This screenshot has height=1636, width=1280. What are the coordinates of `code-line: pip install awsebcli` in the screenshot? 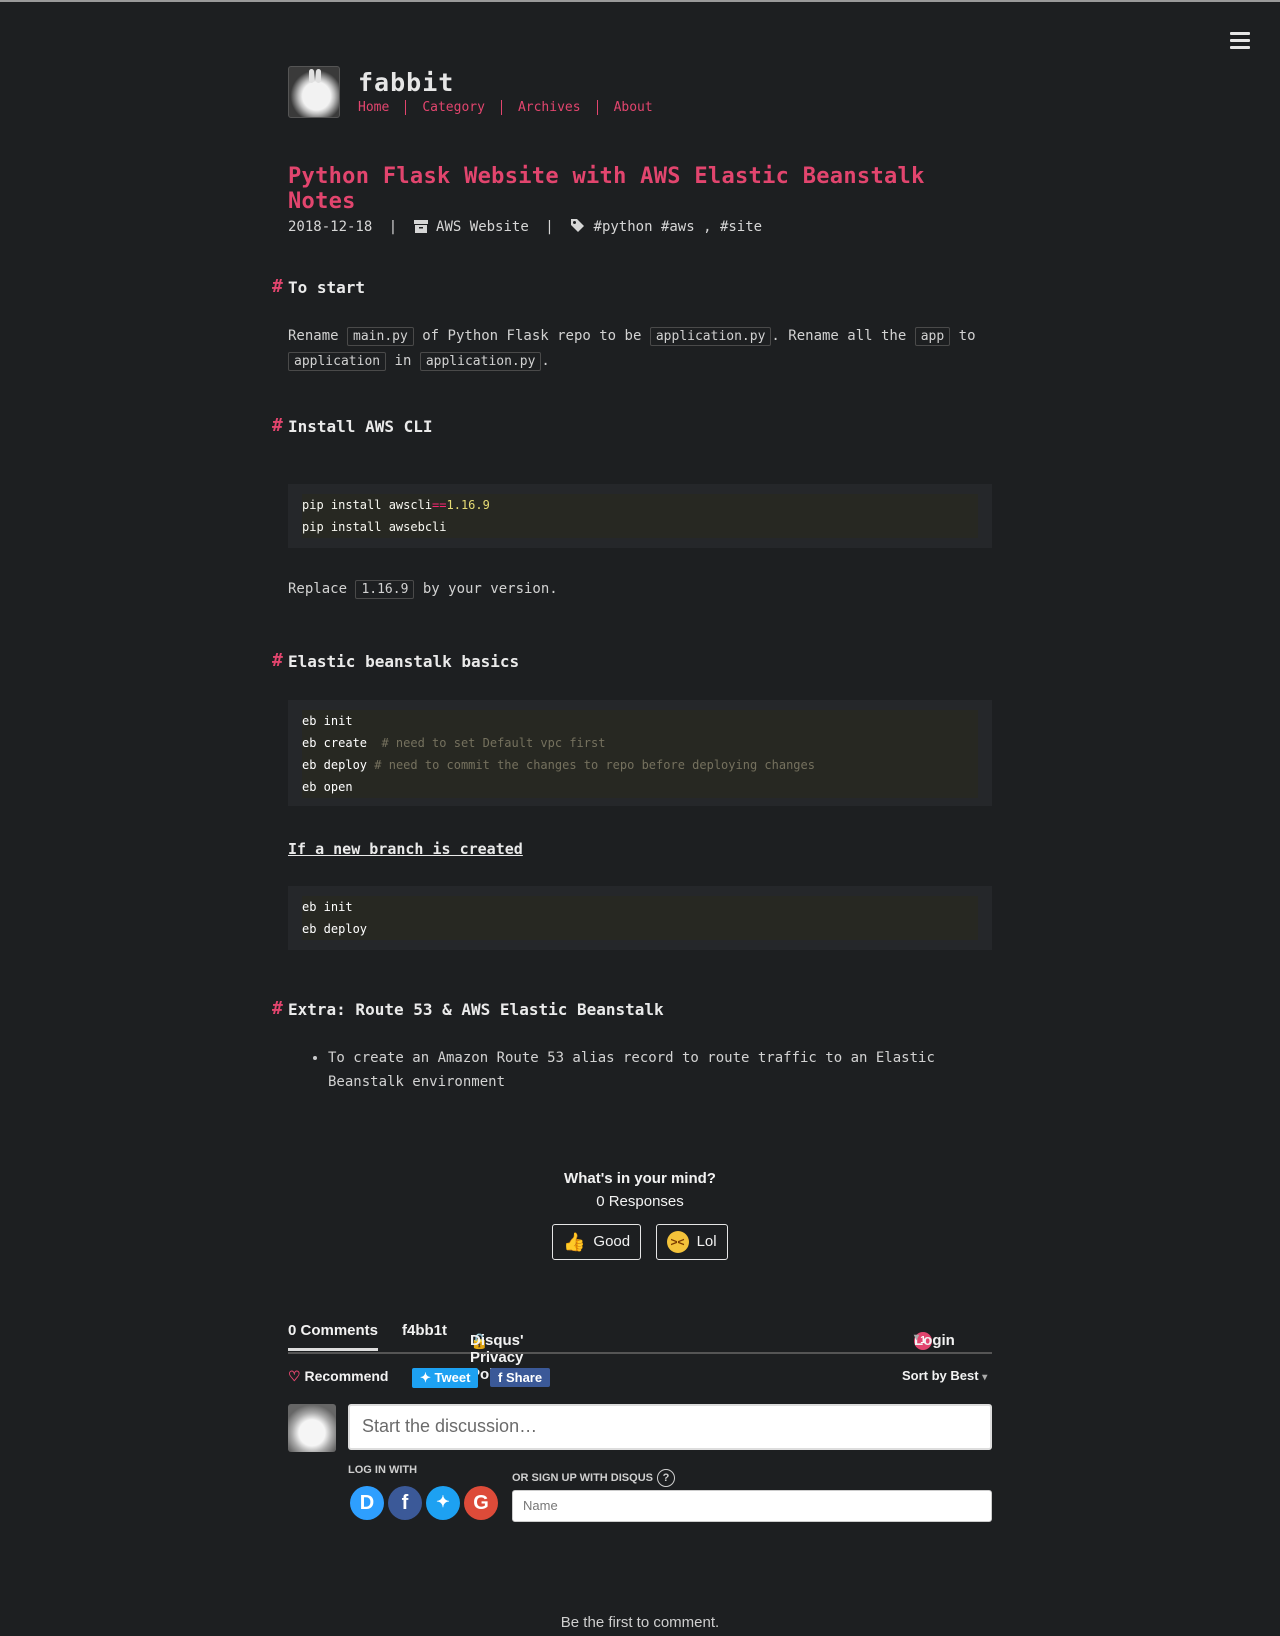 It's located at (374, 527).